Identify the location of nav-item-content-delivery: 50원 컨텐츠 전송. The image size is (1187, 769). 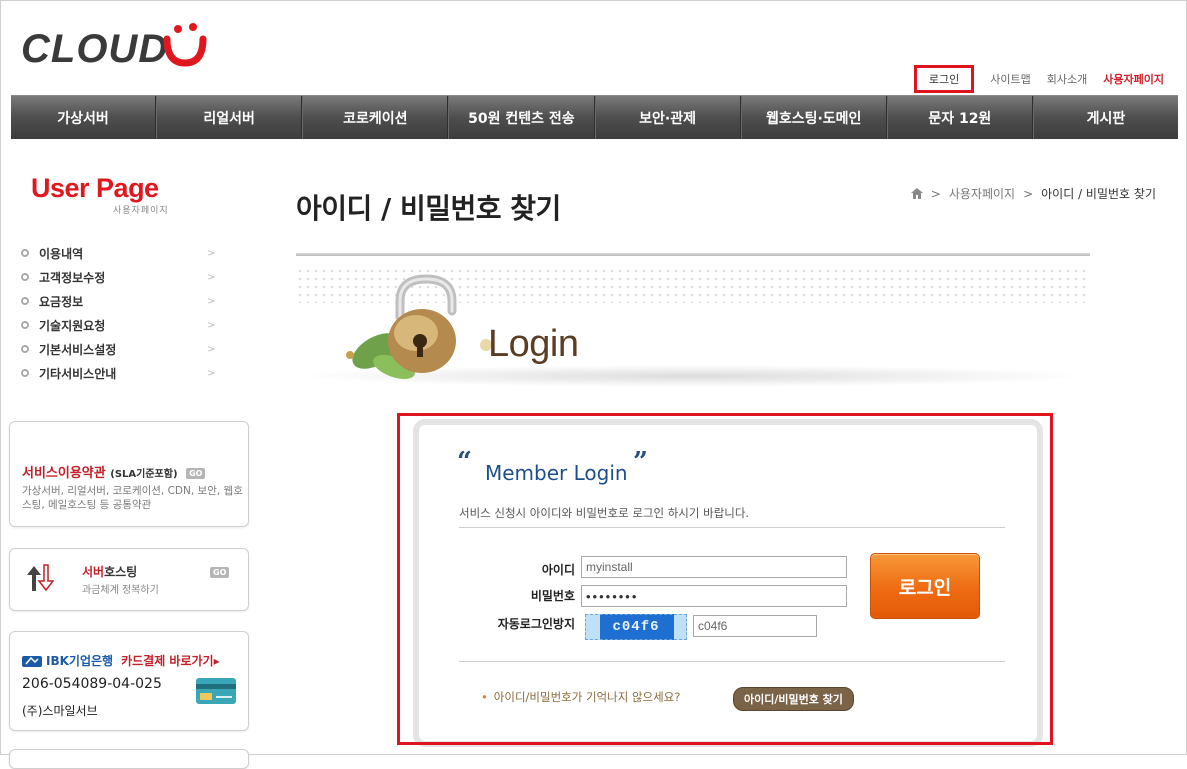
(521, 117).